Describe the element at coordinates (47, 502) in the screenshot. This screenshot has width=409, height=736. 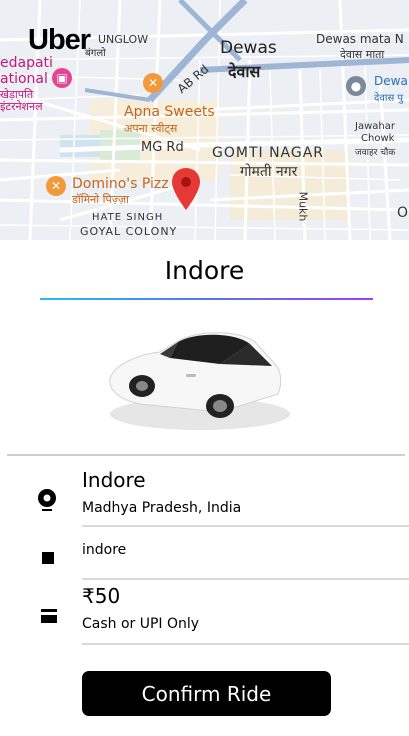
I see `location-pin-icon` at that location.